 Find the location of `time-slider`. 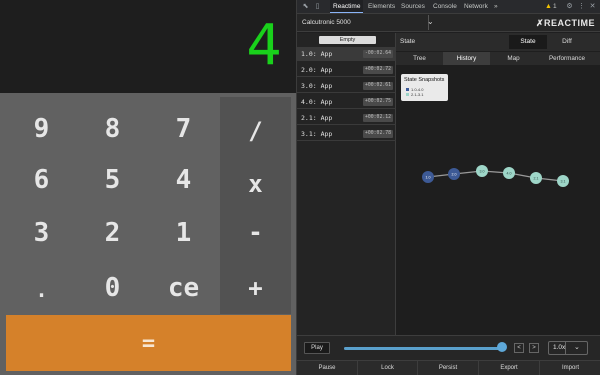

time-slider is located at coordinates (423, 348).